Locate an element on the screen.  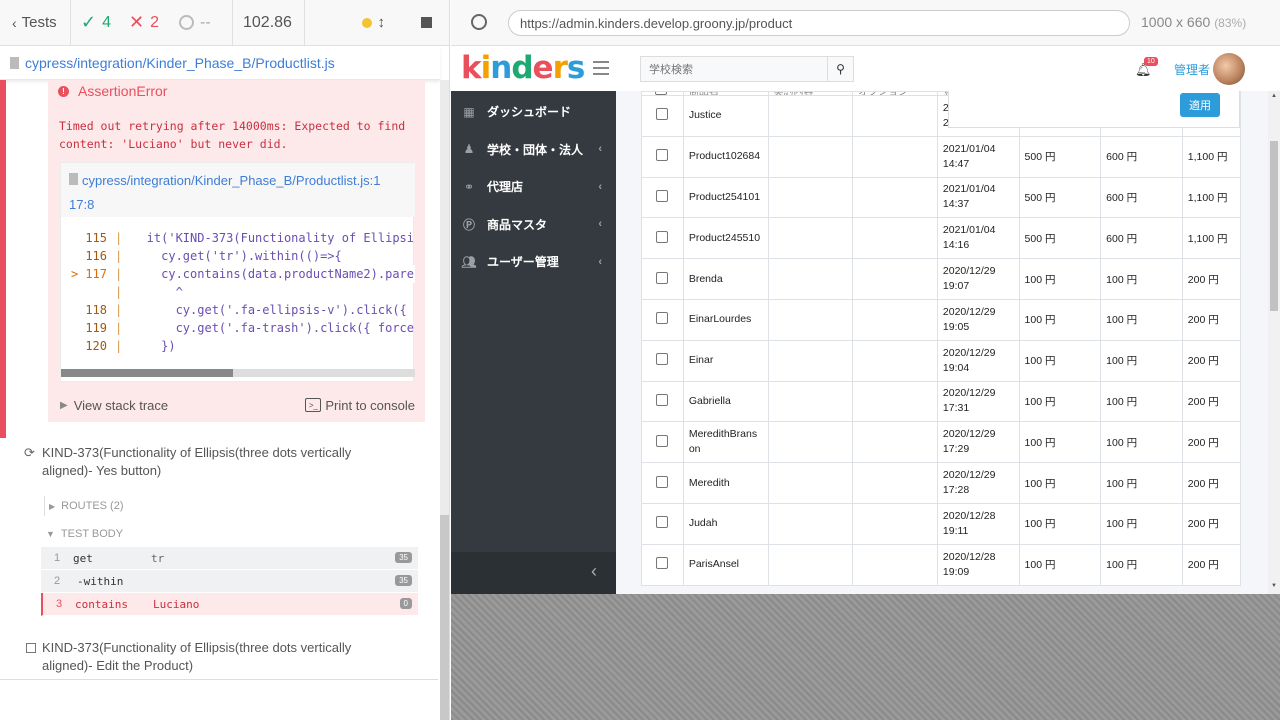
product-name: Meredith is located at coordinates (725, 483).